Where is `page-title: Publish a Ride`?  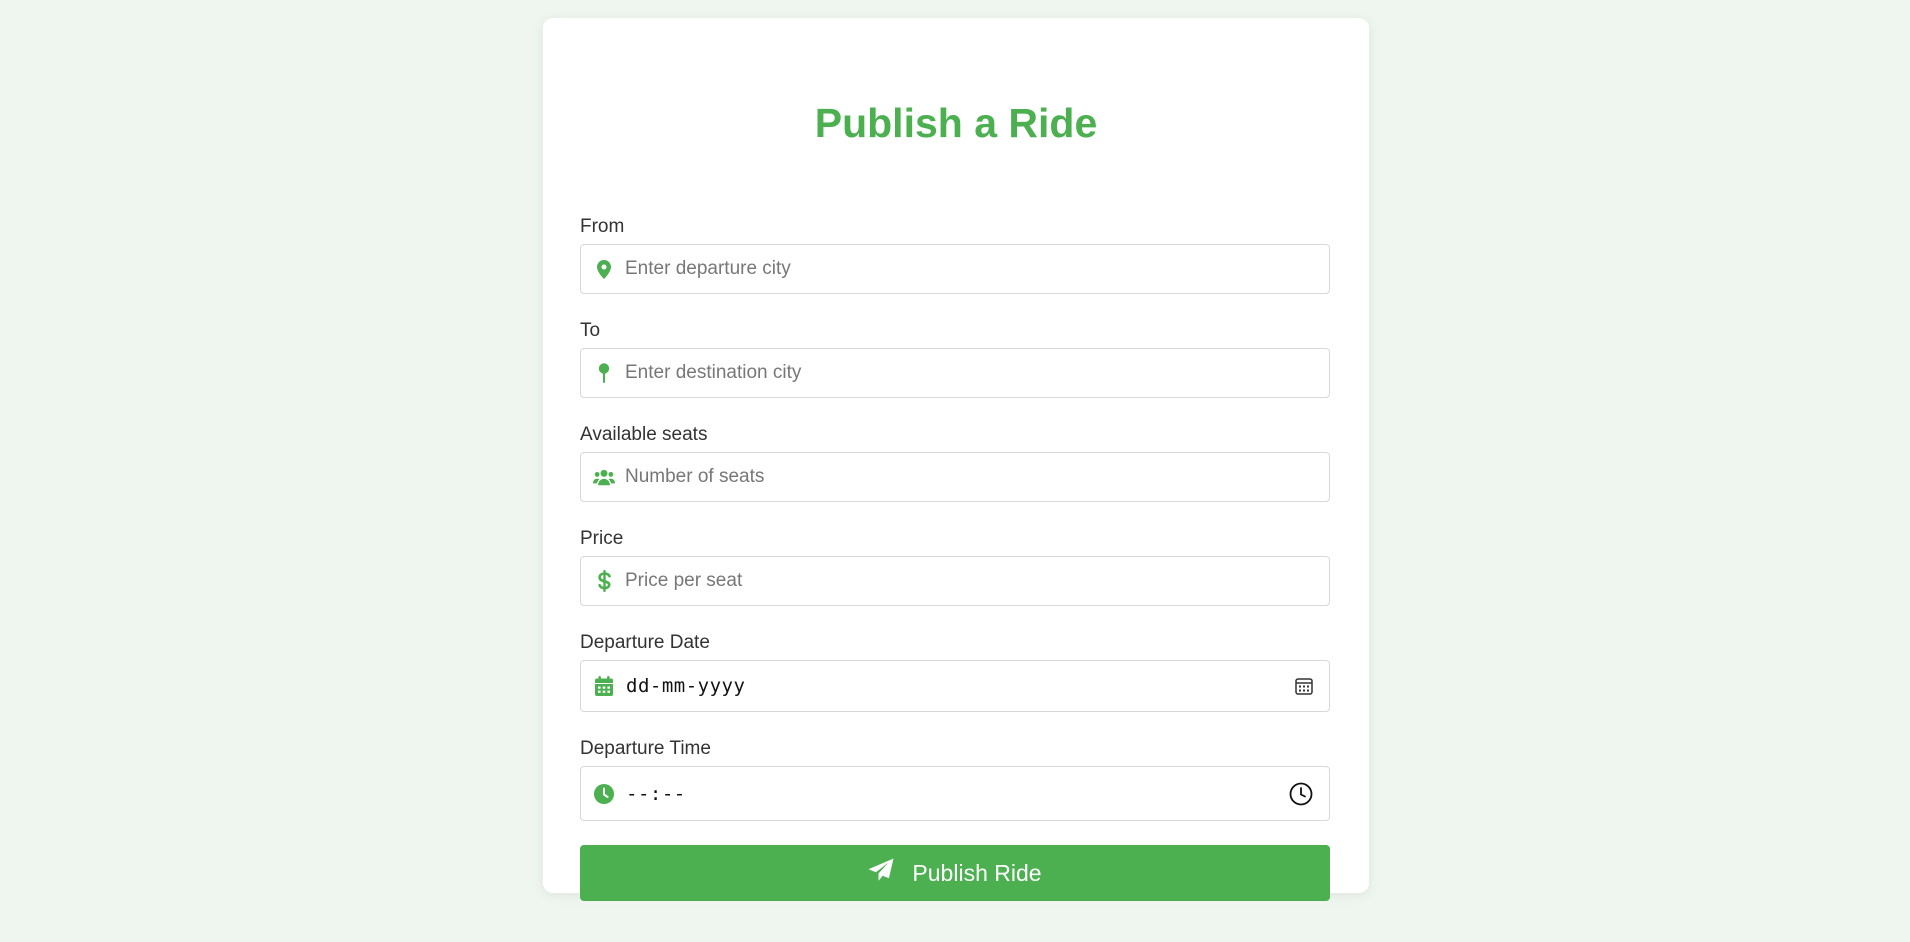
page-title: Publish a Ride is located at coordinates (956, 123).